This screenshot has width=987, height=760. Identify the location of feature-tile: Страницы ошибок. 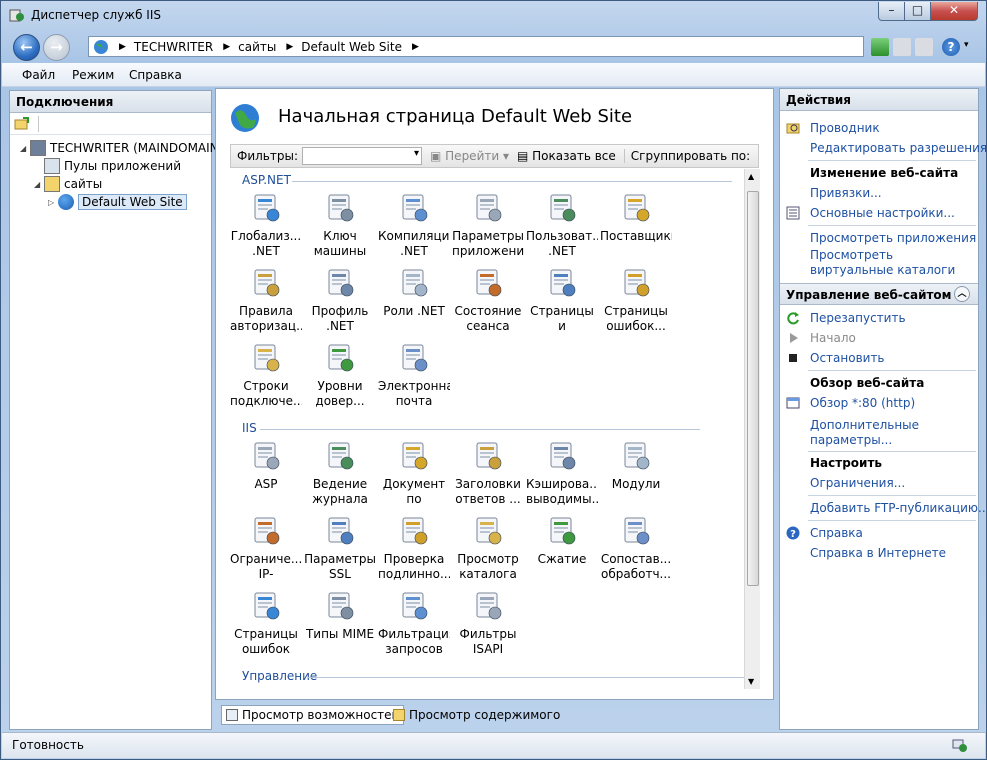
(266, 623).